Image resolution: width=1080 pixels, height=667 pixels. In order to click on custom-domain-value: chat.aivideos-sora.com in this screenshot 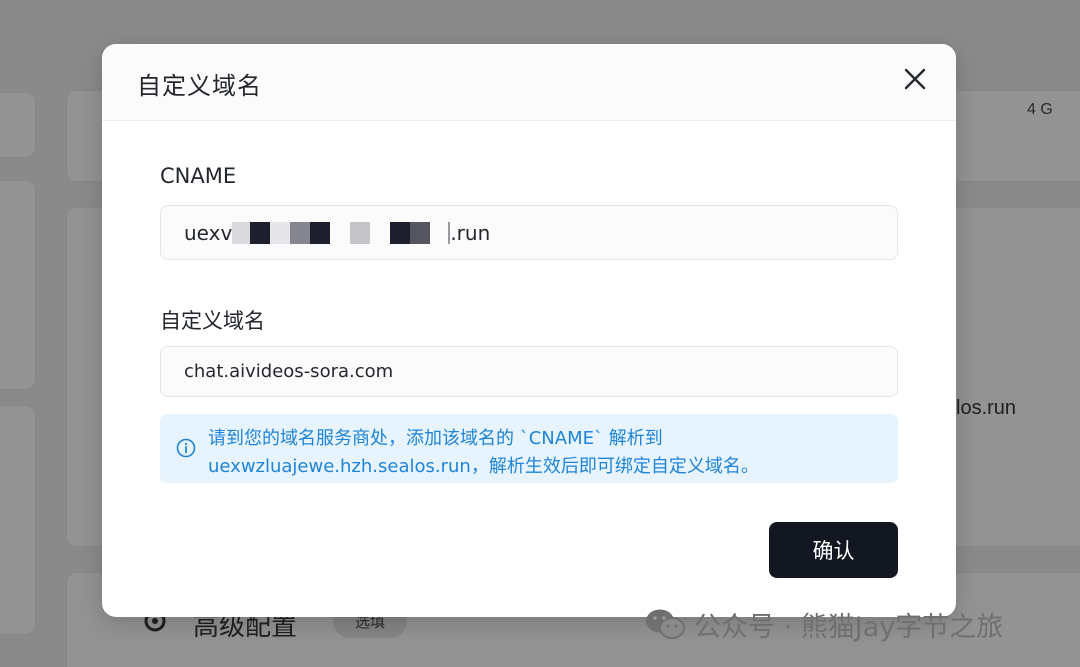, I will do `click(289, 371)`.